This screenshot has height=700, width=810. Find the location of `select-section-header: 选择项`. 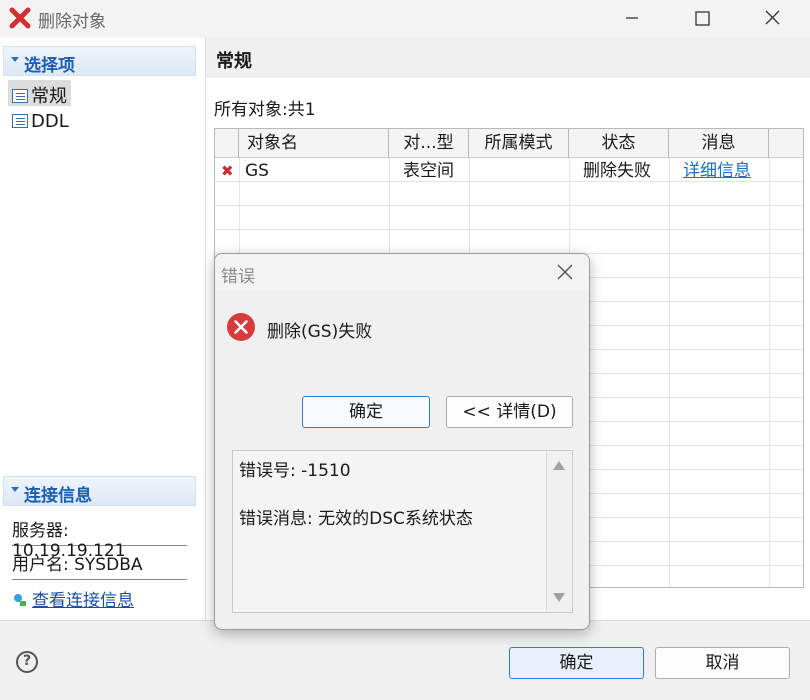

select-section-header: 选择项 is located at coordinates (99, 61).